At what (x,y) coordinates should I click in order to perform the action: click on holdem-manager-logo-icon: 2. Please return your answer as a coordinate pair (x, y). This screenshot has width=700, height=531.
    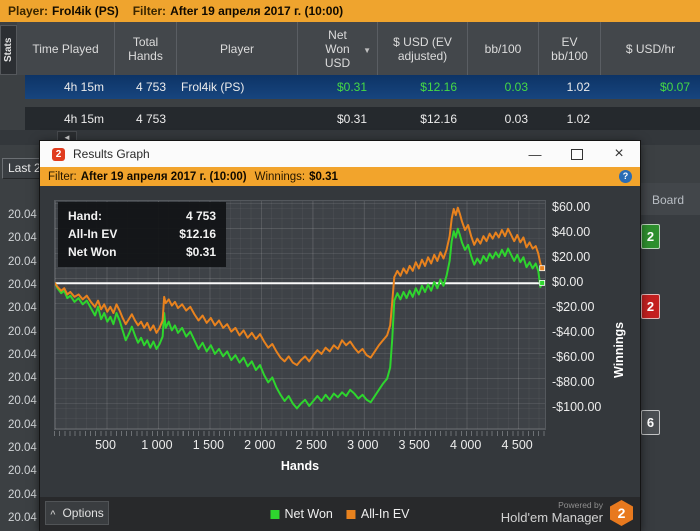
    Looking at the image, I should click on (621, 513).